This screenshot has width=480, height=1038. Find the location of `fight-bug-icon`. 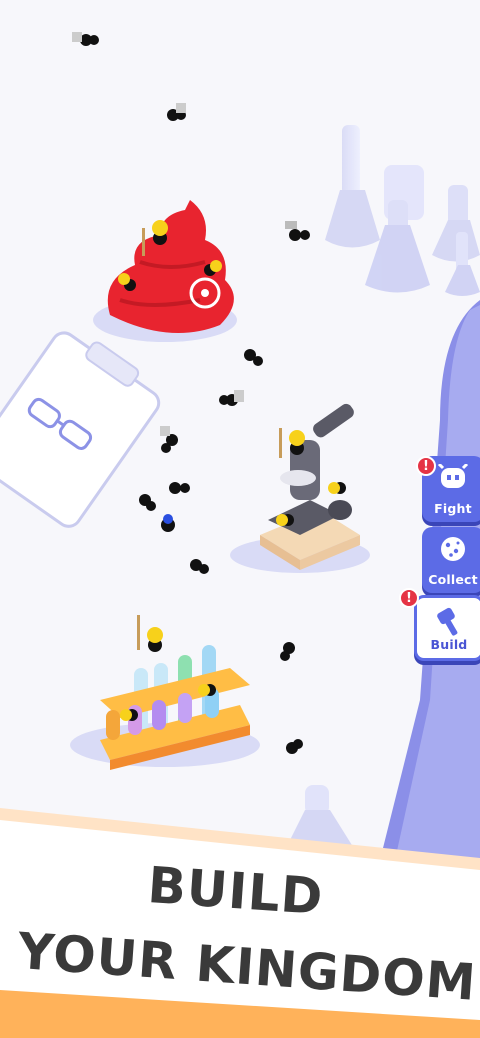

fight-bug-icon is located at coordinates (453, 479).